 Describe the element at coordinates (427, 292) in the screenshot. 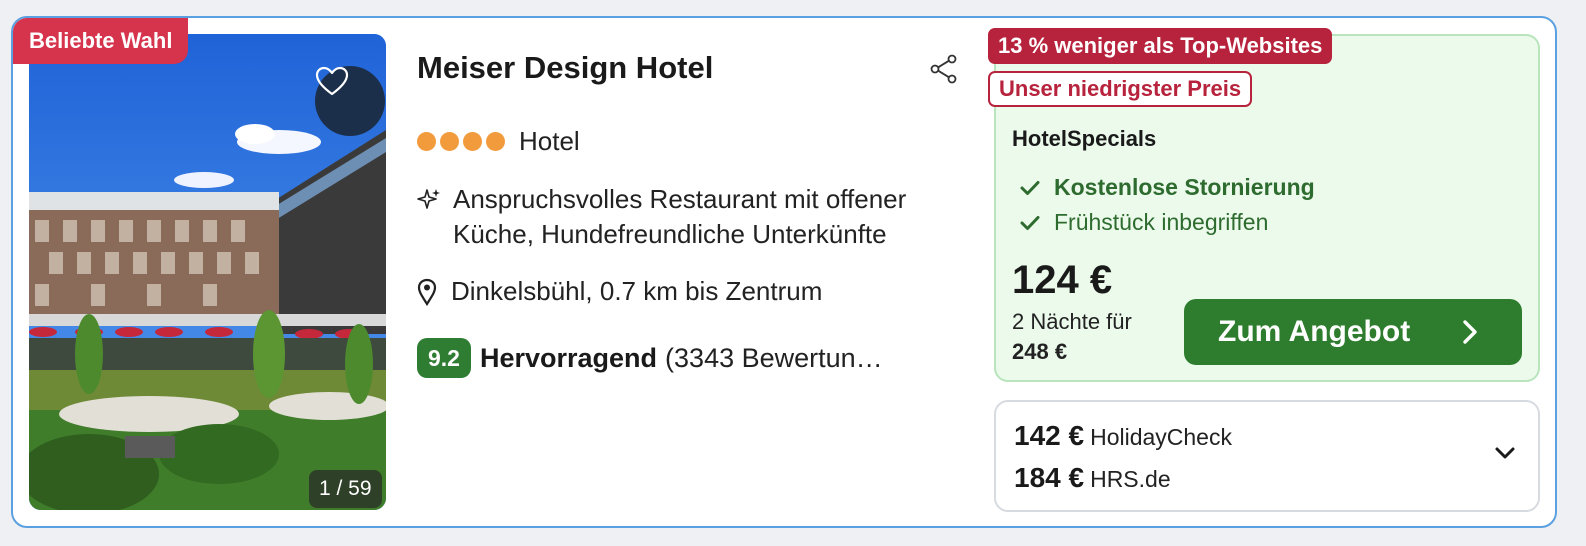

I see `map-pin-icon` at that location.